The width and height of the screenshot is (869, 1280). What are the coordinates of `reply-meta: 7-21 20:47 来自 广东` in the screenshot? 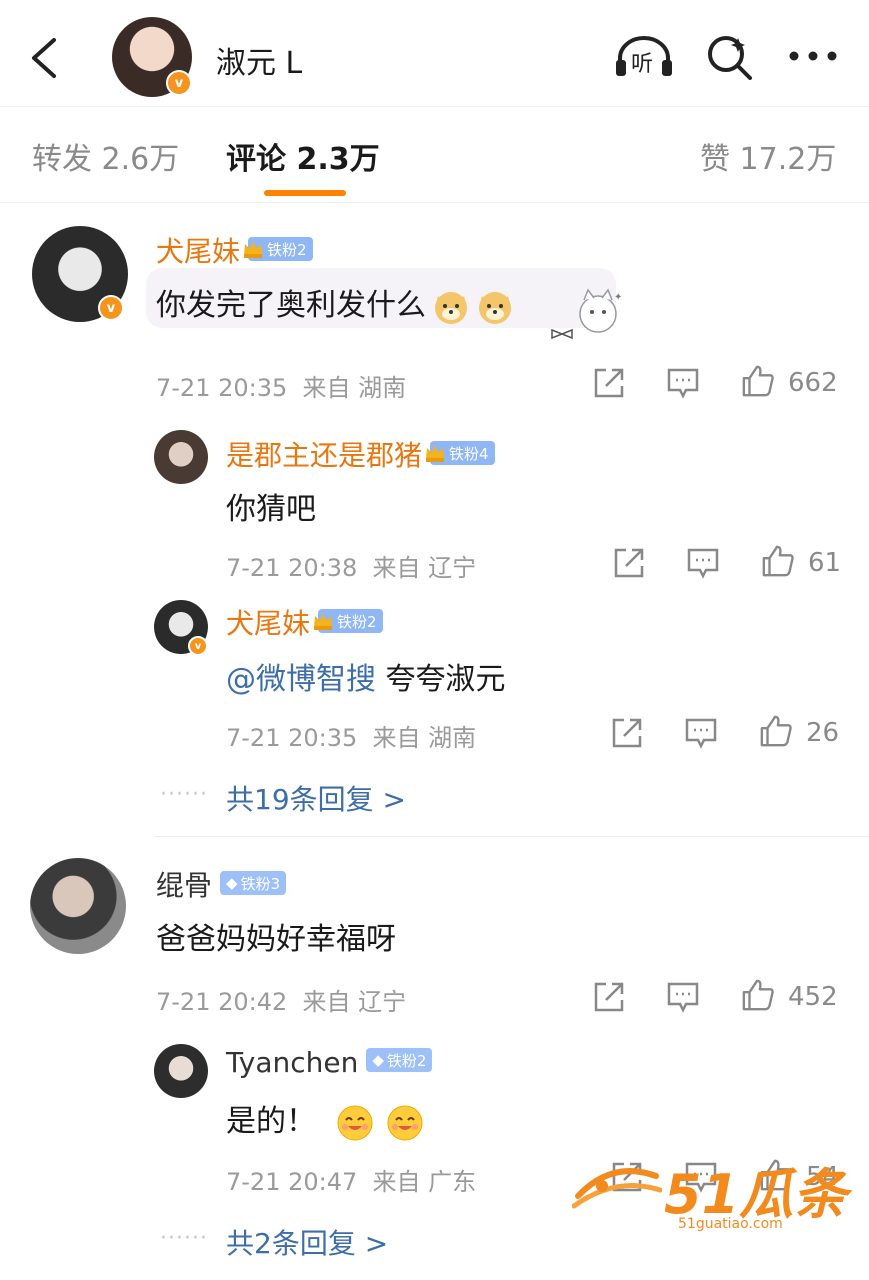 It's located at (351, 1182).